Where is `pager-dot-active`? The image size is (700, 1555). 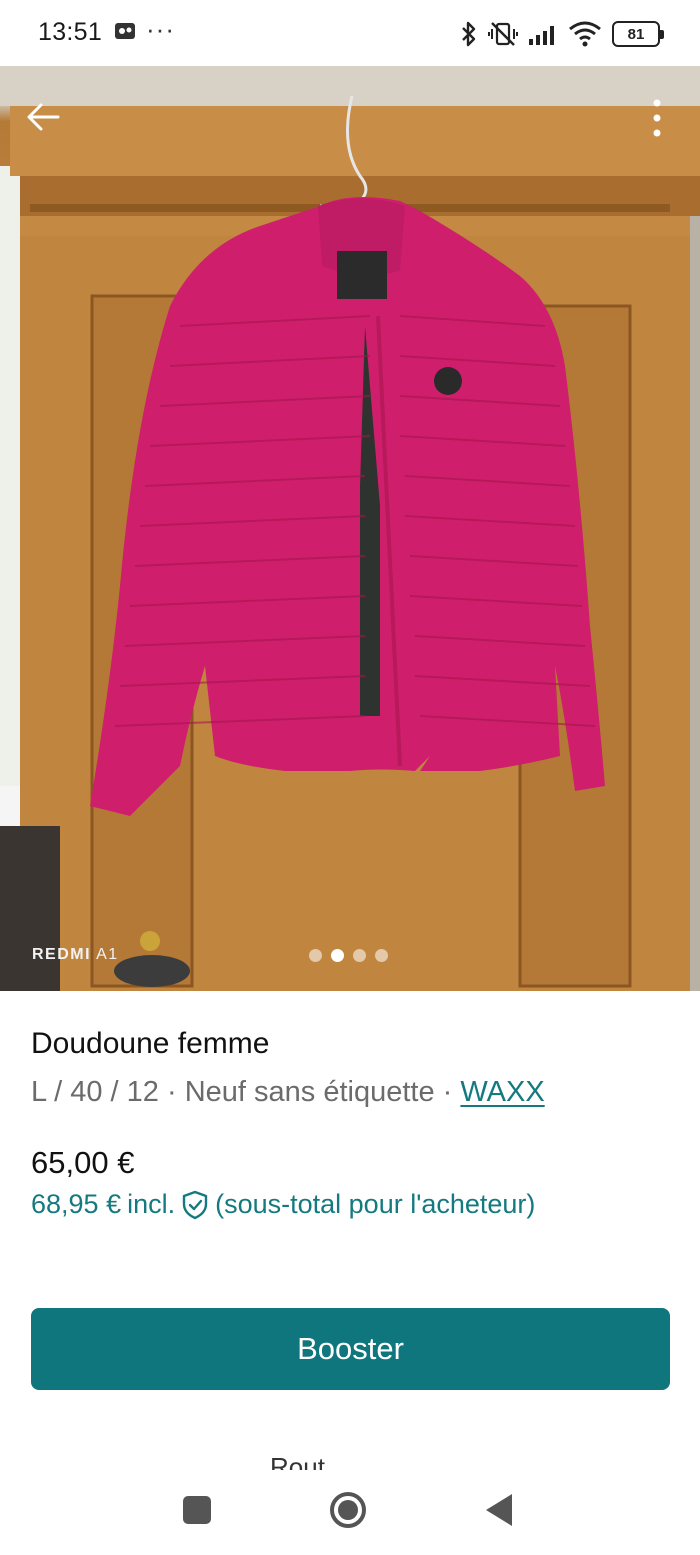
pager-dot-active is located at coordinates (337, 955).